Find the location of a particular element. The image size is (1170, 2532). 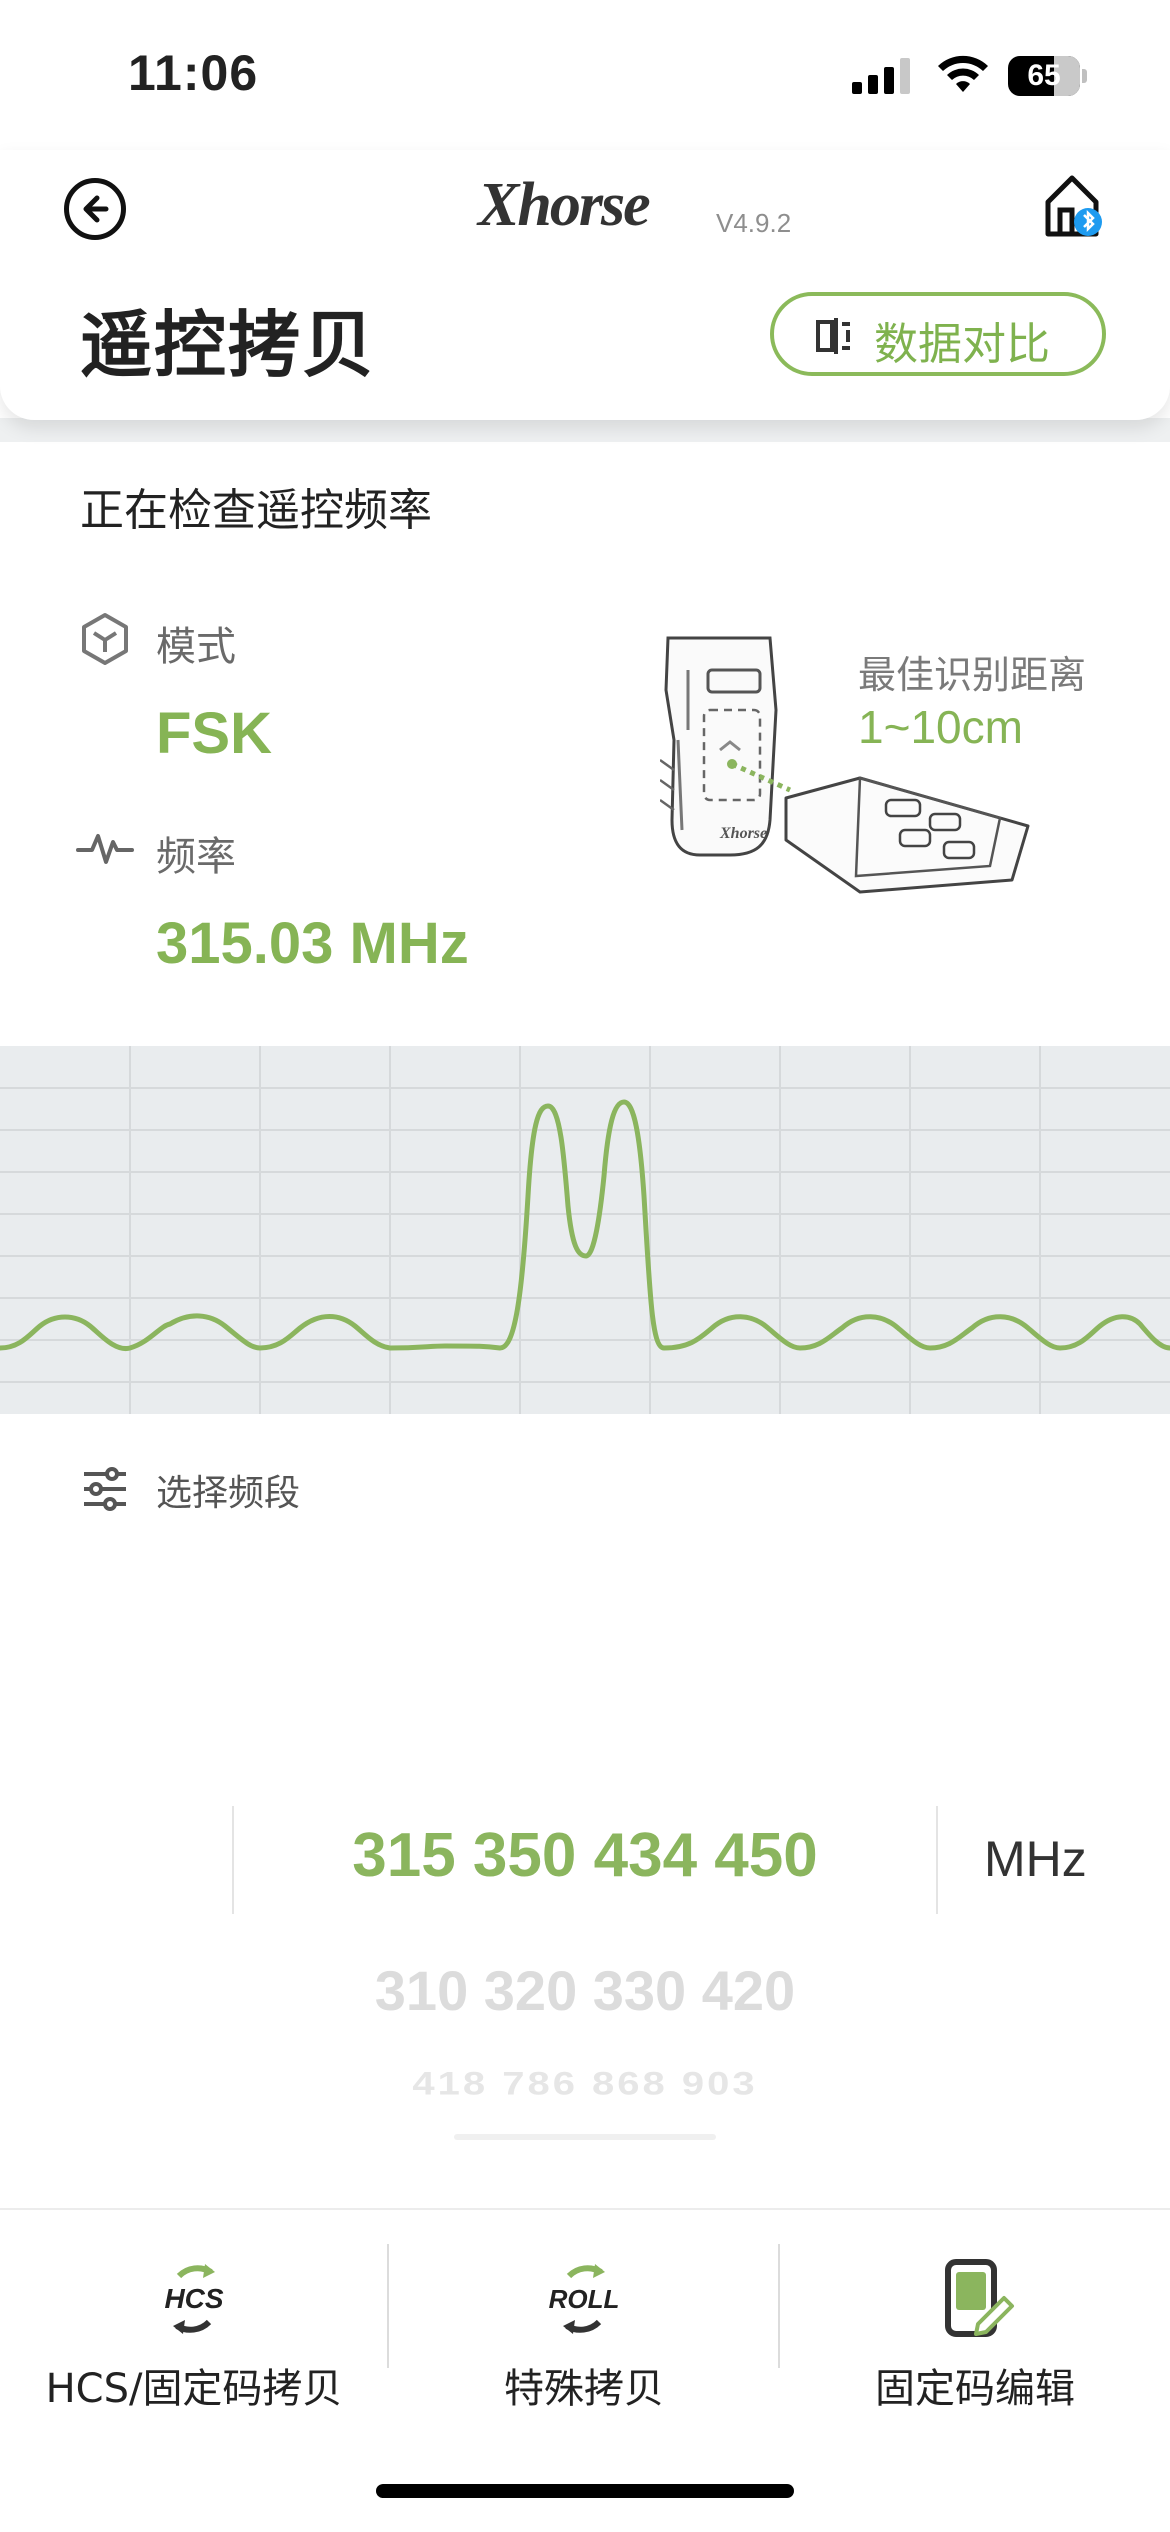

frequency-label: 频率 is located at coordinates (196, 857).